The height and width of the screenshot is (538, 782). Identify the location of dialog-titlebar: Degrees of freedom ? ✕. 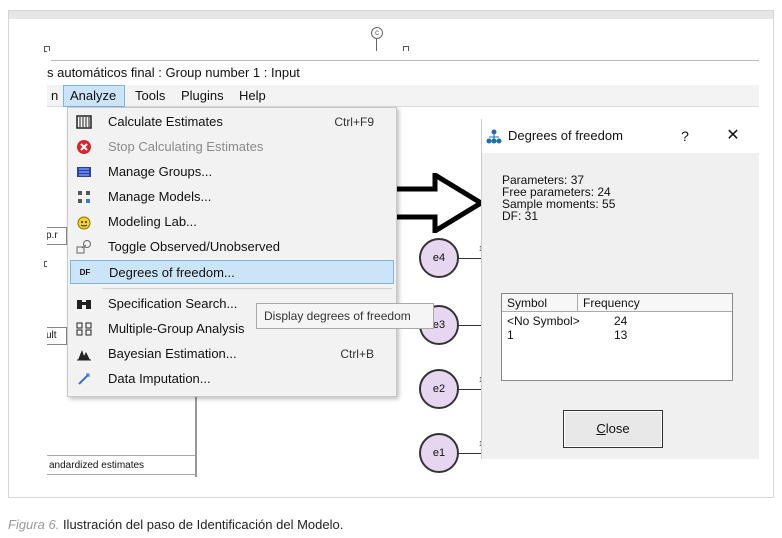
(620, 136).